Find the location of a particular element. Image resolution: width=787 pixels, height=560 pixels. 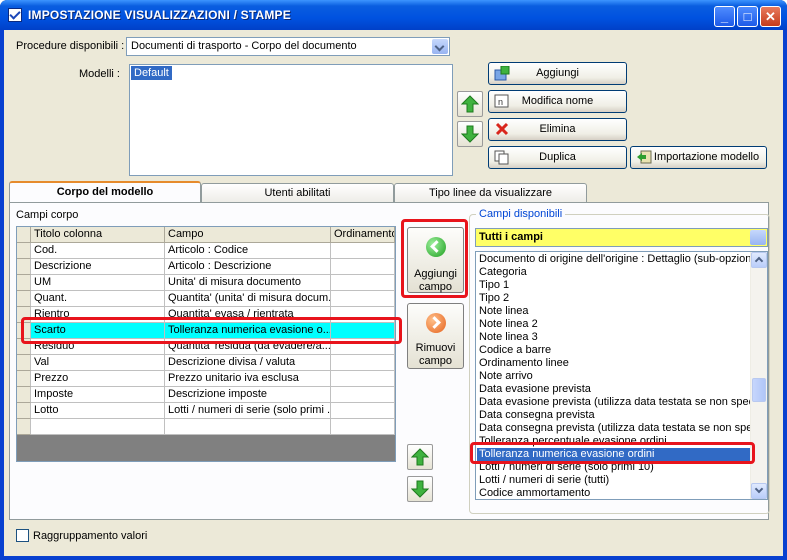

scroll-thumb is located at coordinates (759, 390).